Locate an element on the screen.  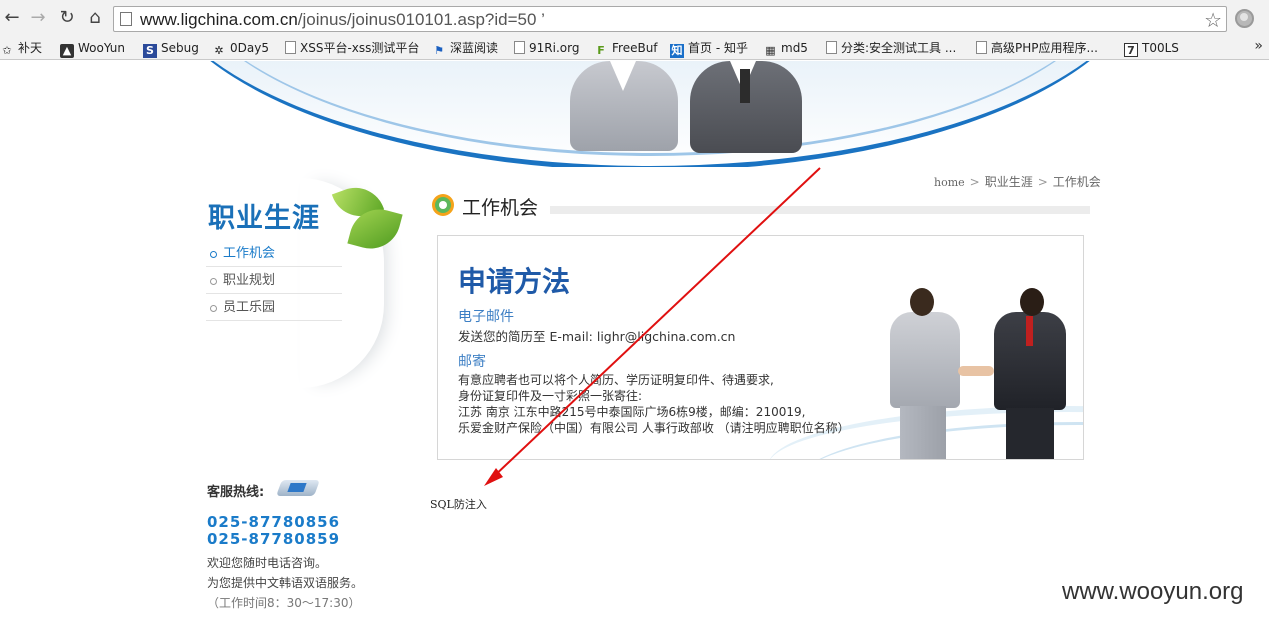
bookmark-item: XSS平台-xss测试平台 is located at coordinates (352, 48).